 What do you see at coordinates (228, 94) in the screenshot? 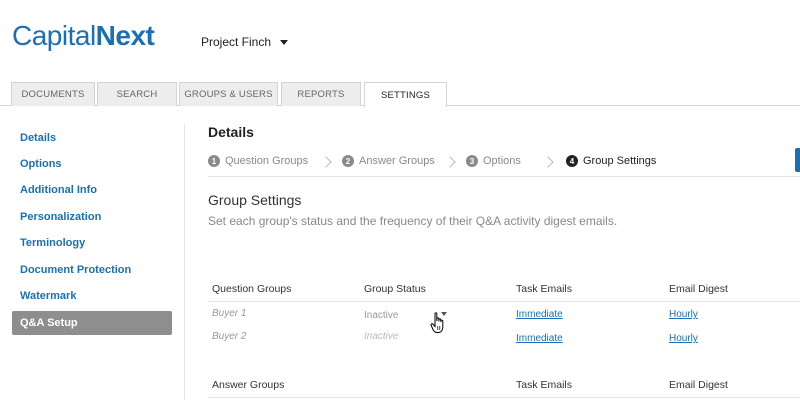
I see `tab-groups-users: GROUPS & USERS` at bounding box center [228, 94].